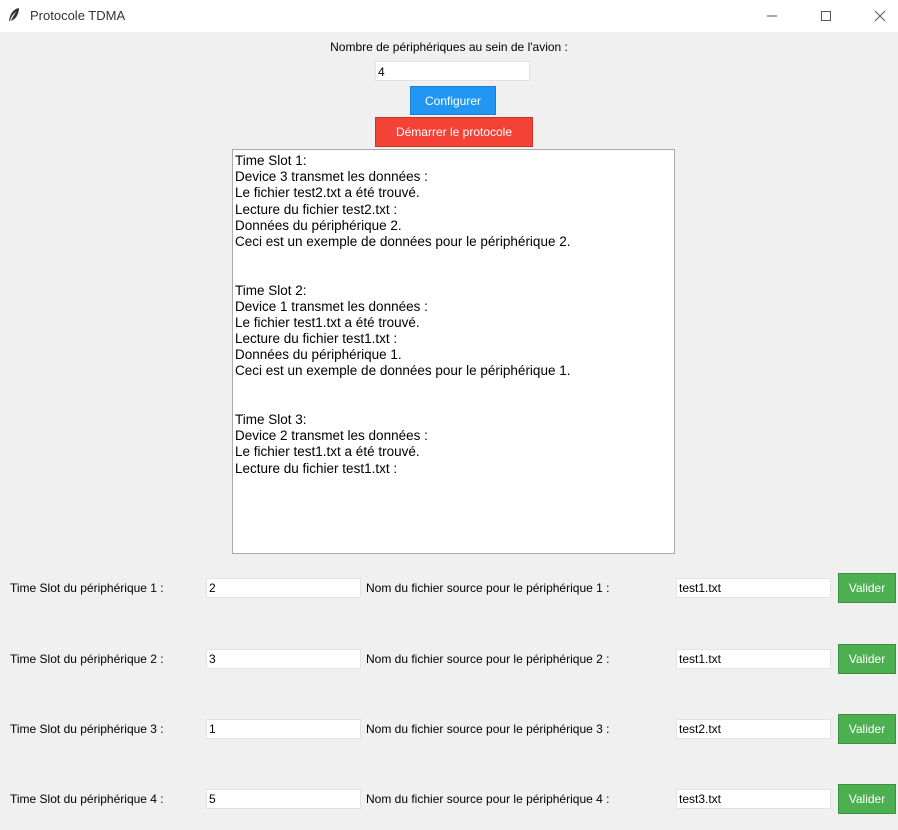 Image resolution: width=898 pixels, height=830 pixels. Describe the element at coordinates (318, 225) in the screenshot. I see `log-line: Données du périphérique 2.` at that location.